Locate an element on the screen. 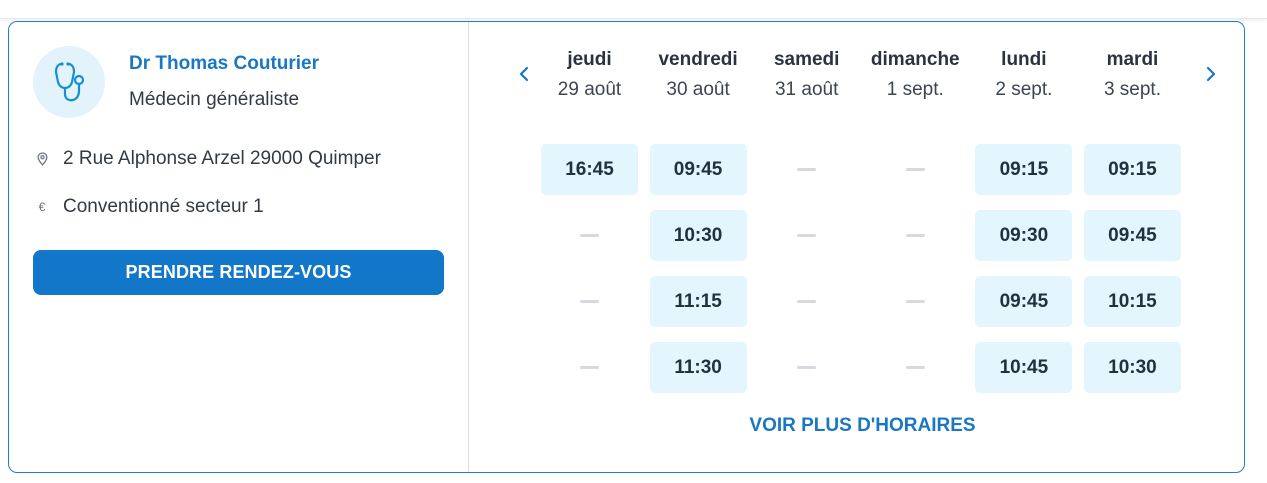 Image resolution: width=1267 pixels, height=483 pixels. day-name: jeudi is located at coordinates (589, 59).